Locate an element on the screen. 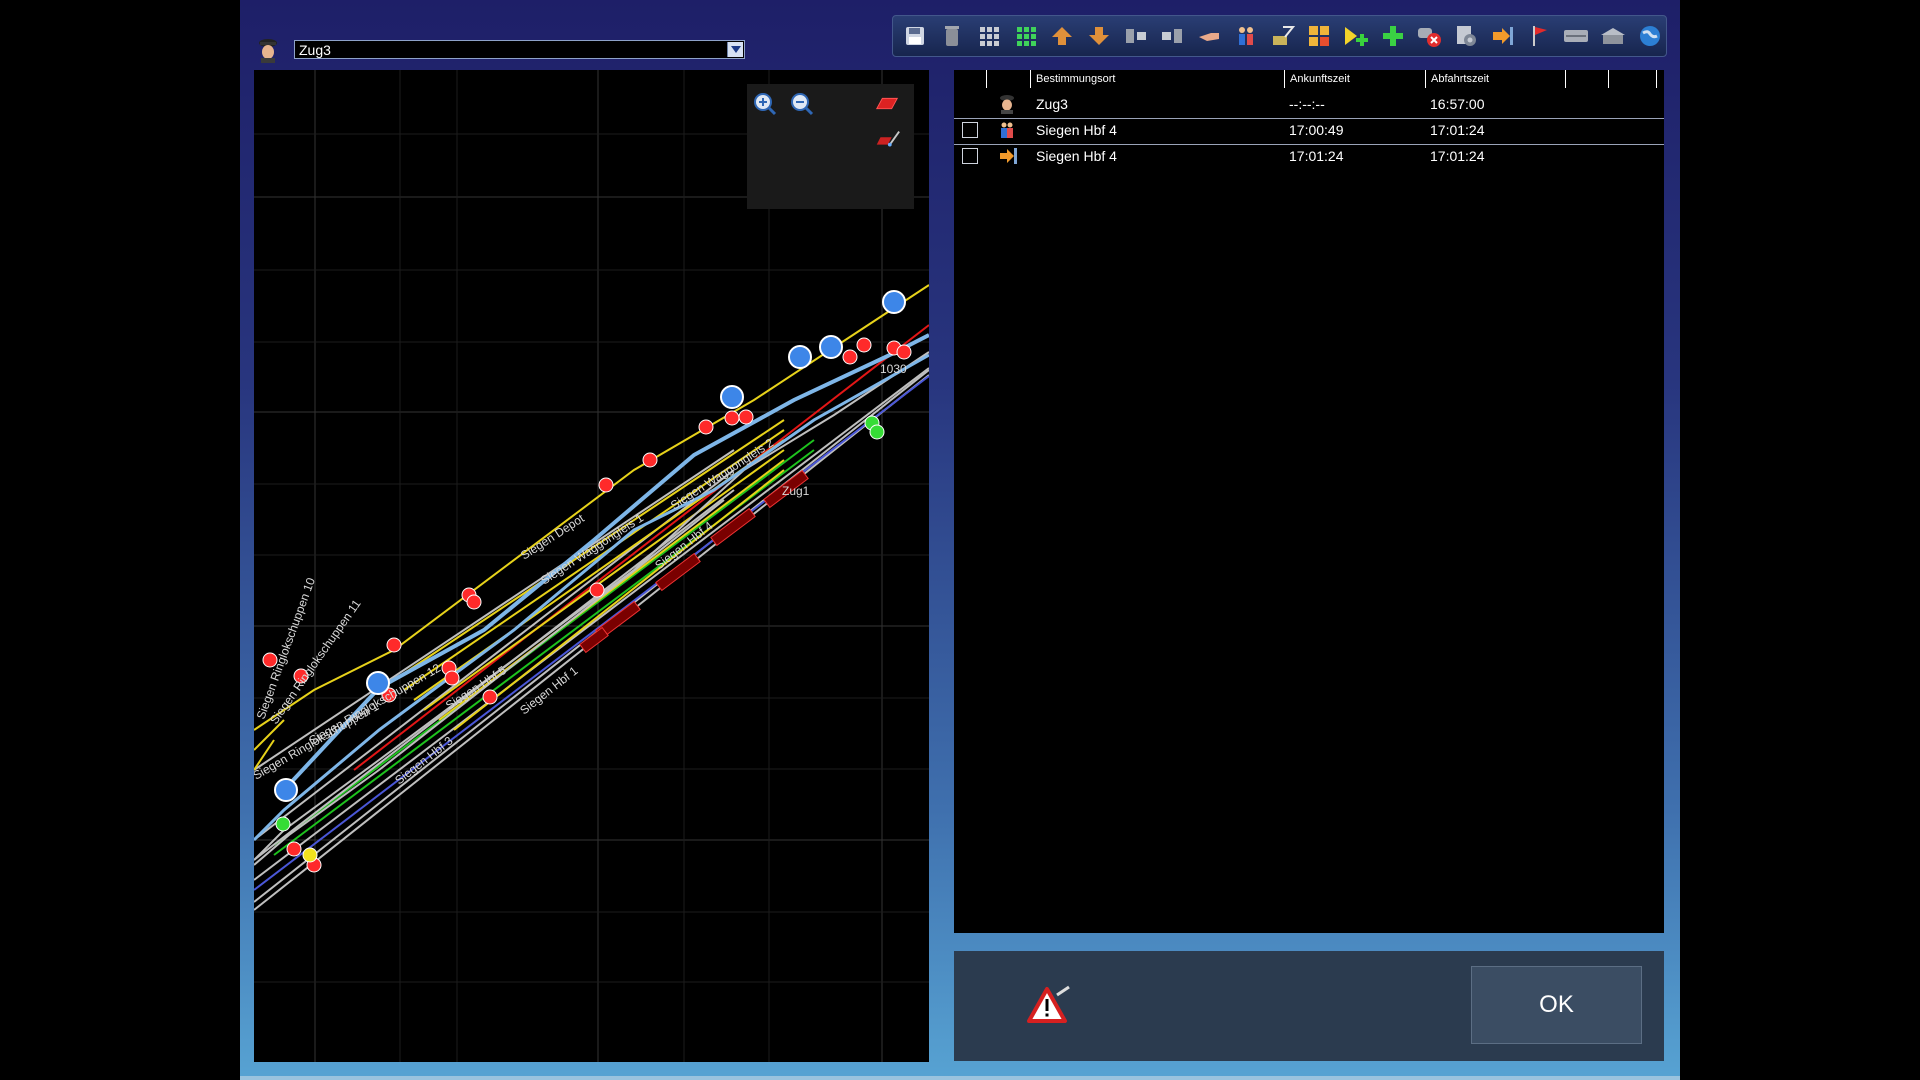 The image size is (1920, 1080). zoom-out-icon is located at coordinates (802, 104).